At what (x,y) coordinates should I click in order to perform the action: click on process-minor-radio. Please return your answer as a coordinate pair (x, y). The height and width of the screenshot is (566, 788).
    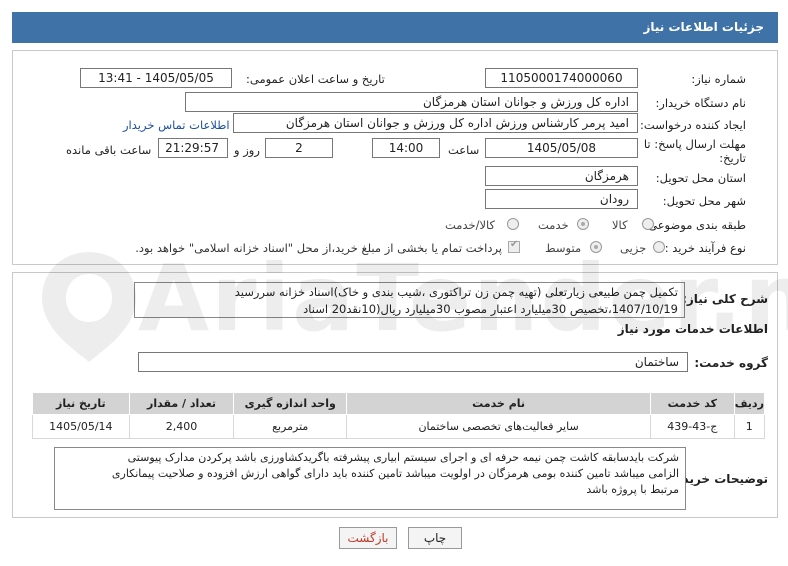
    Looking at the image, I should click on (659, 247).